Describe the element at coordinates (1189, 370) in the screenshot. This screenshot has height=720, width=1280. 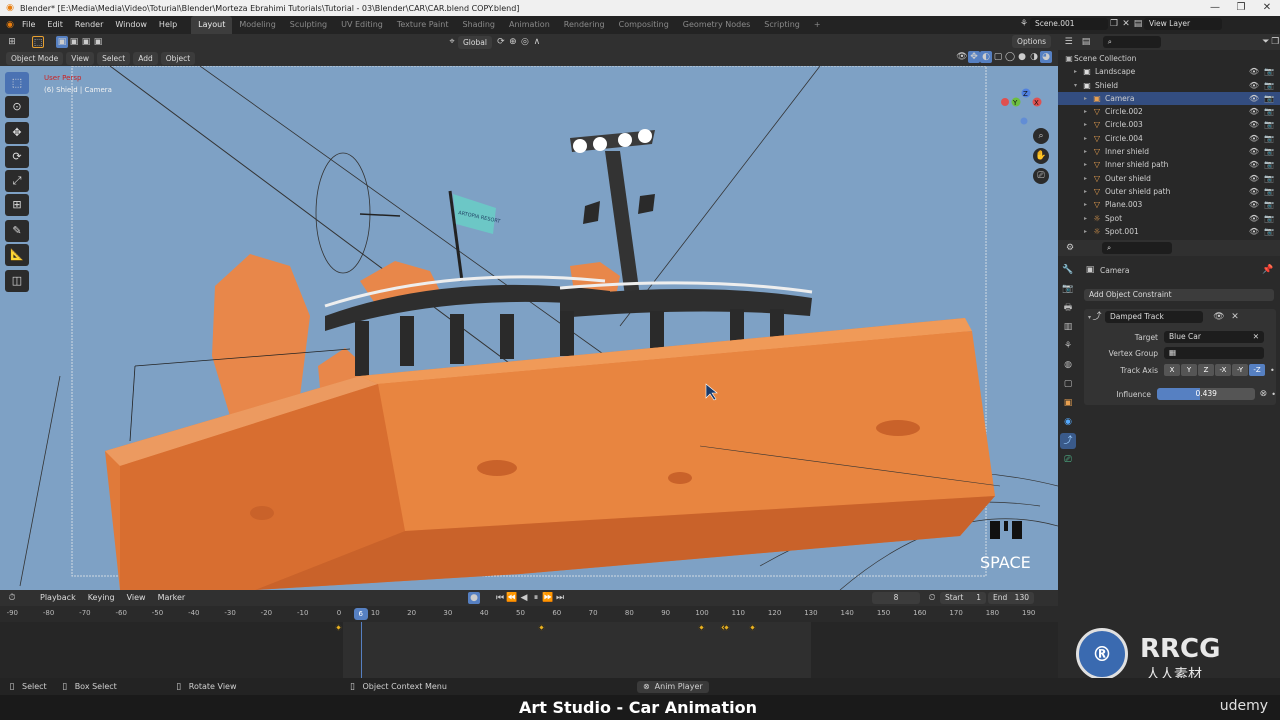
I see `track-axis-button: Y` at that location.